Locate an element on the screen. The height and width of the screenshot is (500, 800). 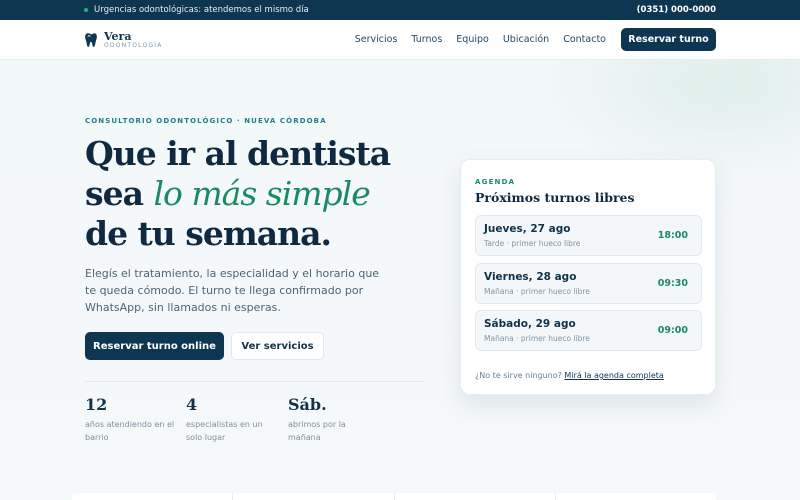
agenda-footer-text: ¿No te sirve ninguno? is located at coordinates (520, 375).